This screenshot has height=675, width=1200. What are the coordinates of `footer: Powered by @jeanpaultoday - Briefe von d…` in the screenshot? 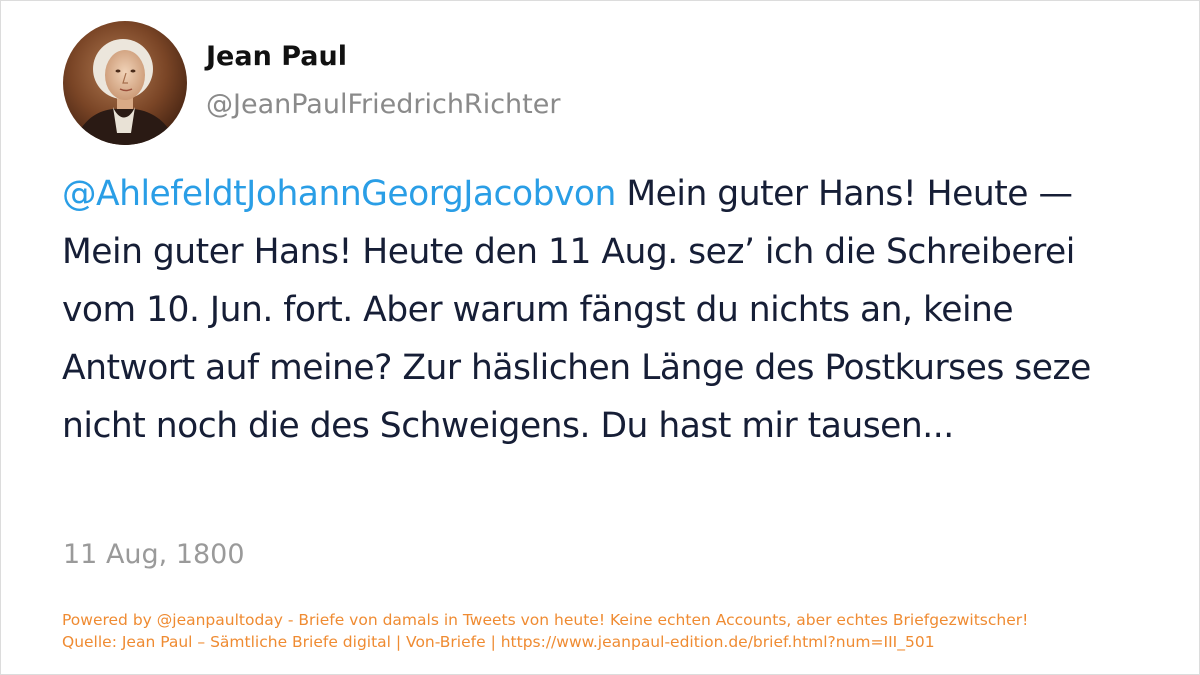 It's located at (612, 631).